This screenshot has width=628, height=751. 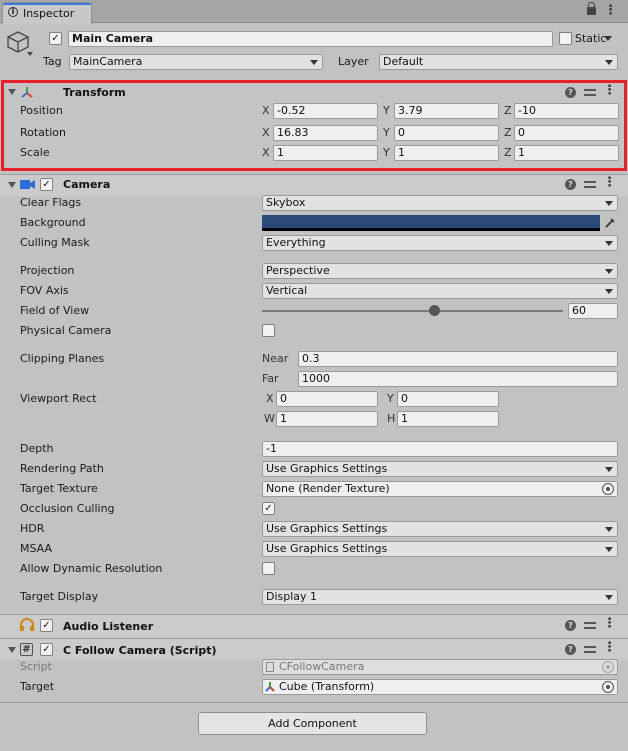 I want to click on field-of-view-field: 60, so click(x=593, y=311).